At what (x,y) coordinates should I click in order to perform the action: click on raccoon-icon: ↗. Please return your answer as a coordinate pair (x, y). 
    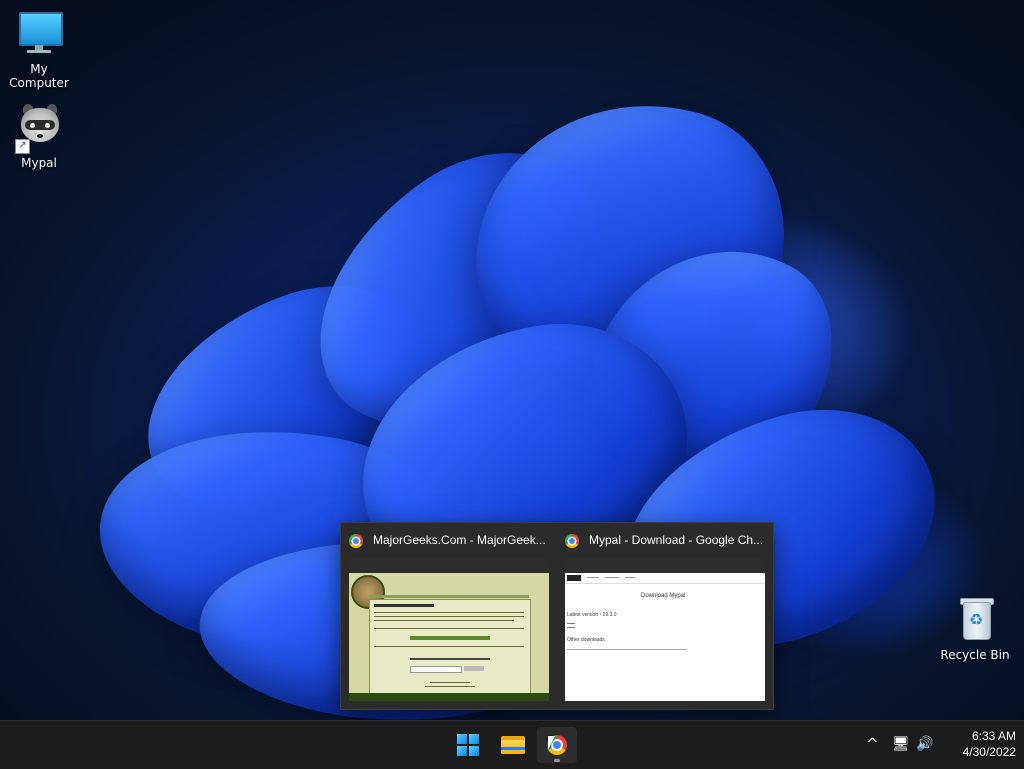
    Looking at the image, I should click on (39, 129).